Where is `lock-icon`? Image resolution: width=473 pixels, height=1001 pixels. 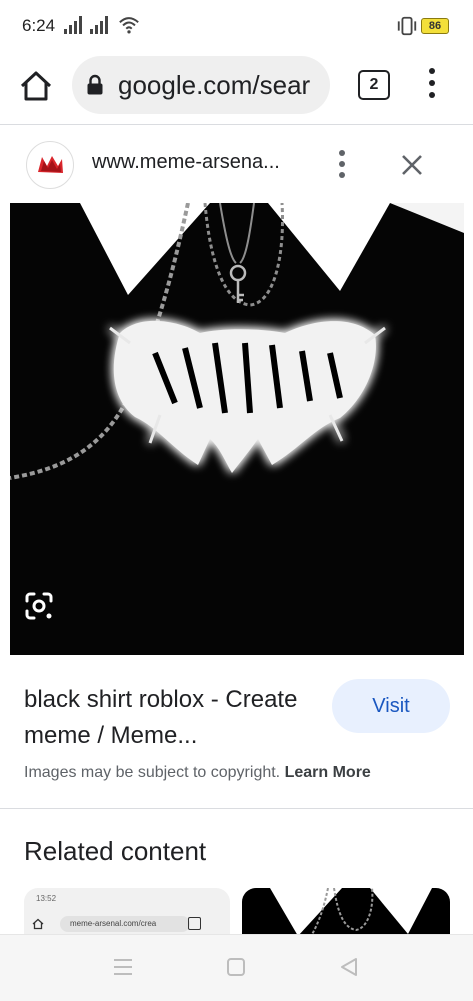 lock-icon is located at coordinates (95, 85).